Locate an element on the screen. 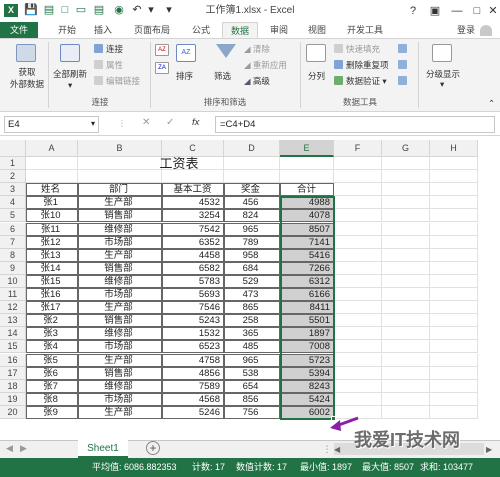  cell: 6582 is located at coordinates (193, 268).